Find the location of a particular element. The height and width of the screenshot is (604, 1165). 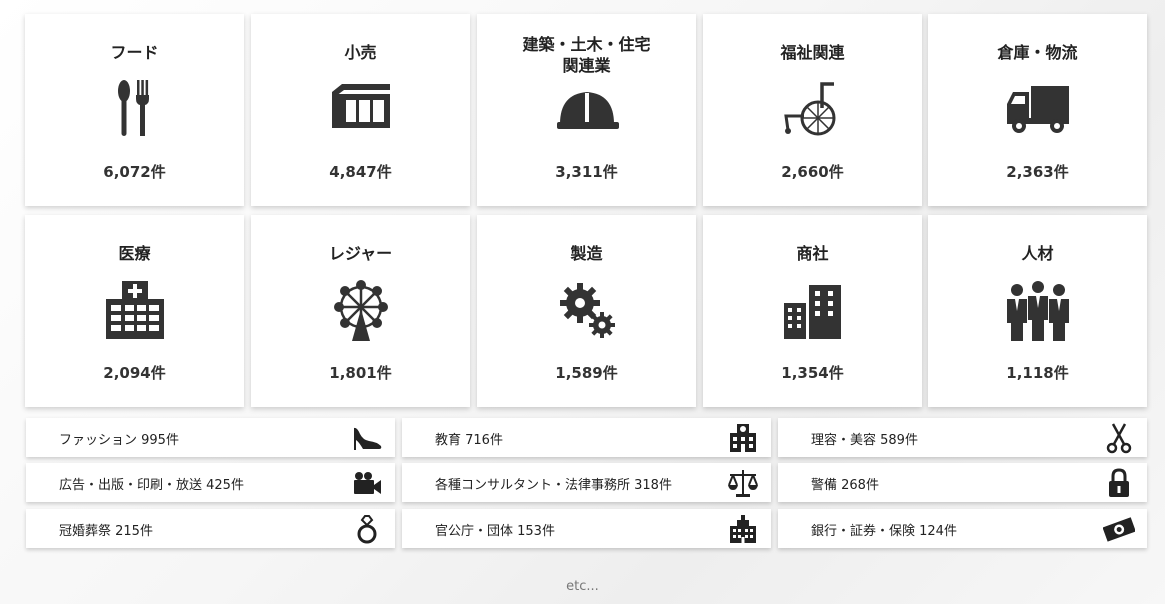

fork-spoon-icon is located at coordinates (135, 110).